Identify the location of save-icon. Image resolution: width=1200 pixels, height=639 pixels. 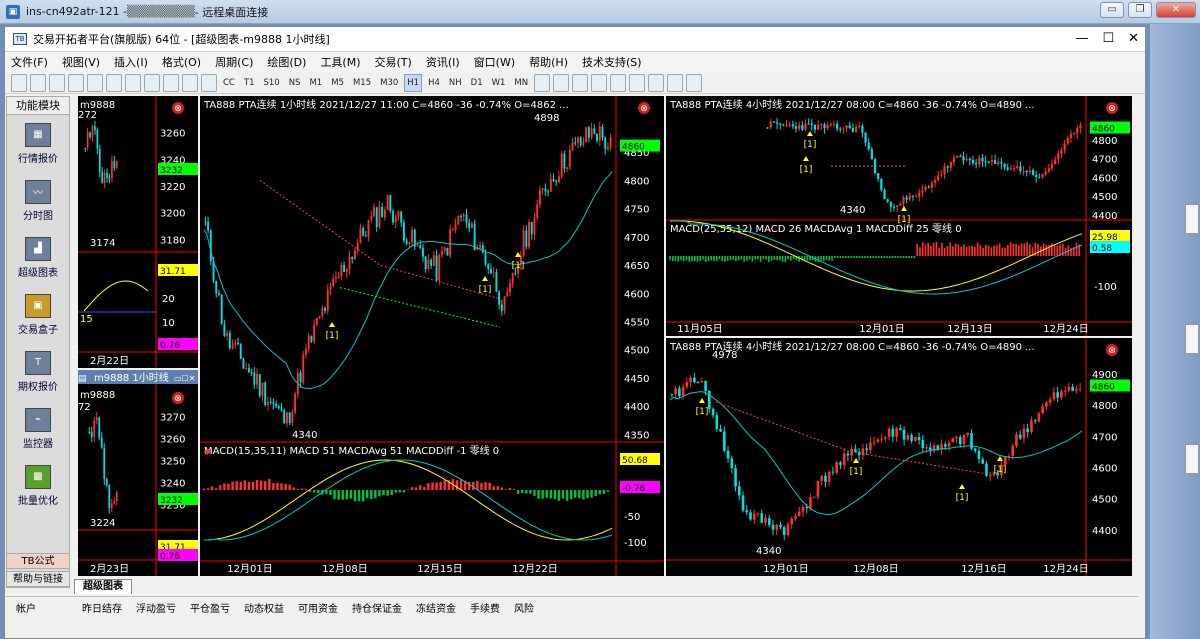
(57, 82).